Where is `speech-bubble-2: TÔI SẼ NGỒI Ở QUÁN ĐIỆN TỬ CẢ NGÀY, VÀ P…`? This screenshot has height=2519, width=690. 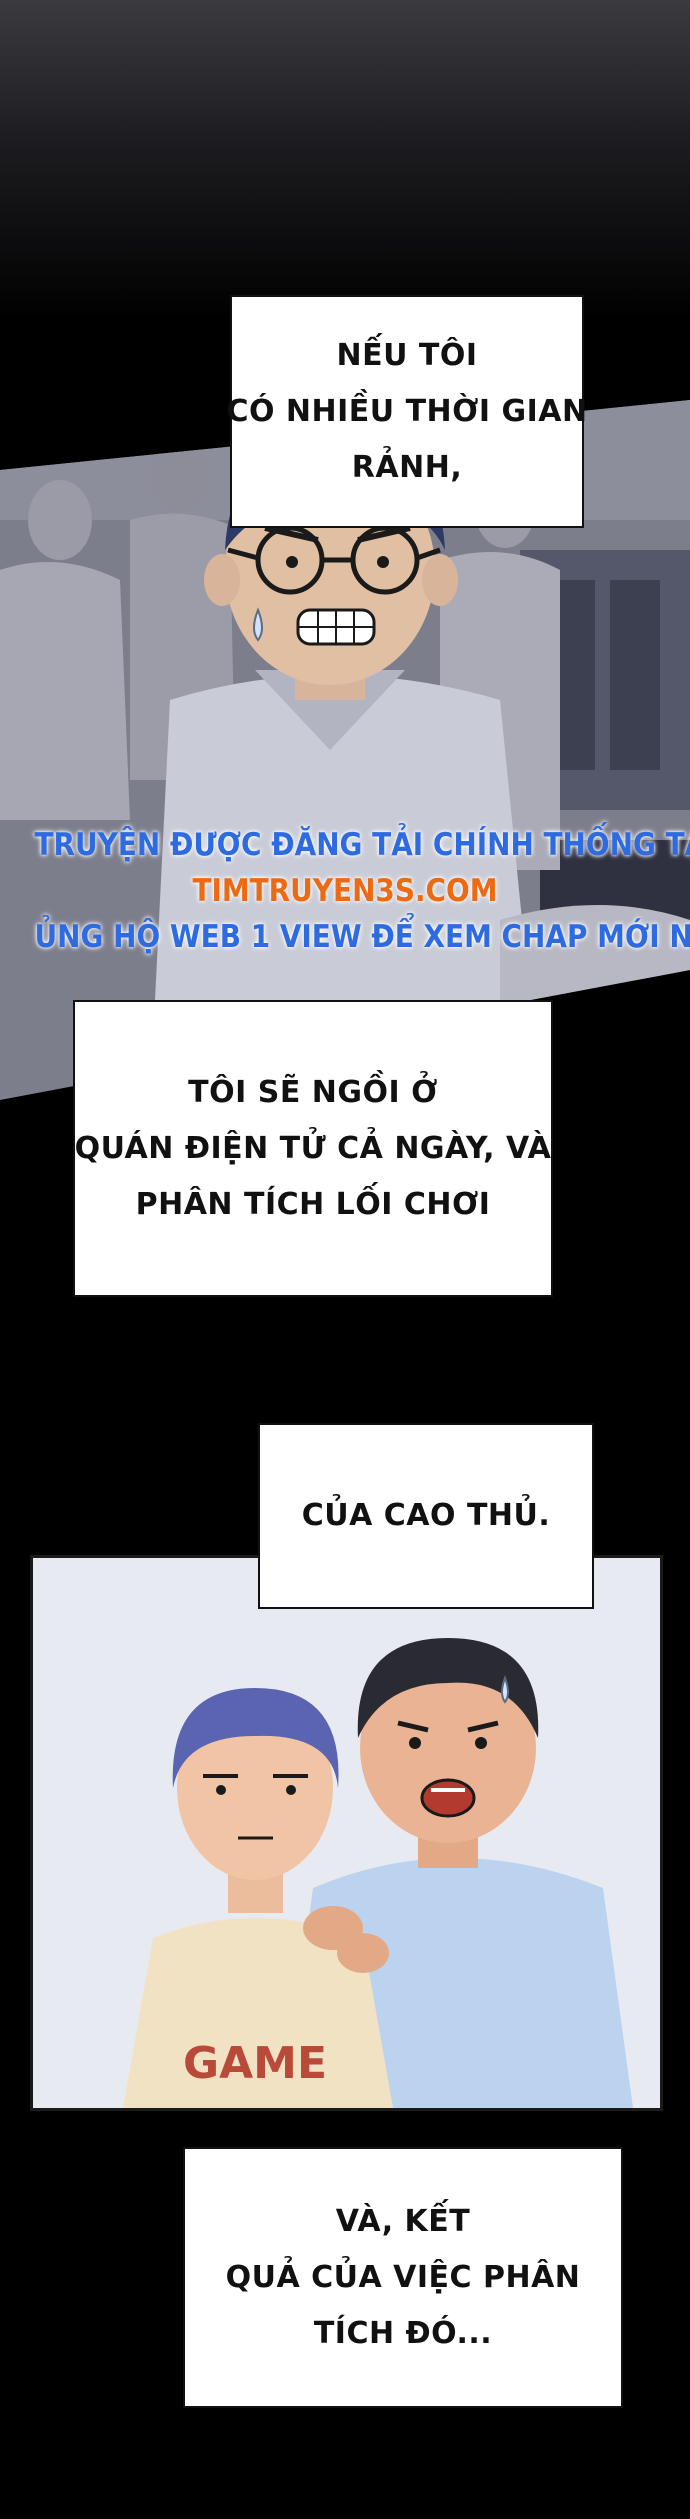 speech-bubble-2: TÔI SẼ NGỒI Ở QUÁN ĐIỆN TỬ CẢ NGÀY, VÀ P… is located at coordinates (313, 1148).